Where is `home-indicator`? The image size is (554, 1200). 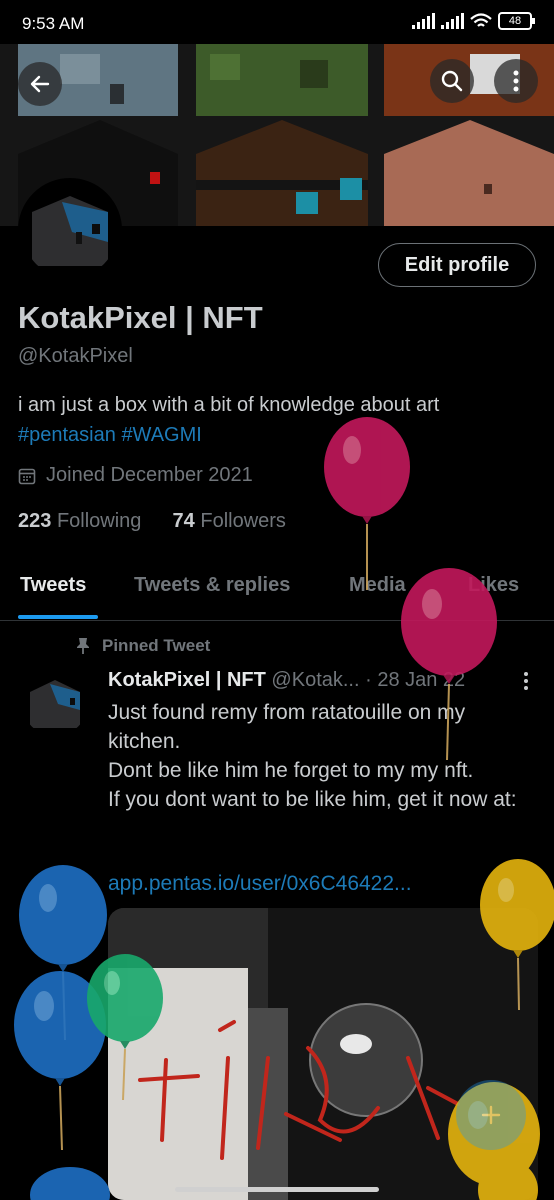 home-indicator is located at coordinates (277, 1189).